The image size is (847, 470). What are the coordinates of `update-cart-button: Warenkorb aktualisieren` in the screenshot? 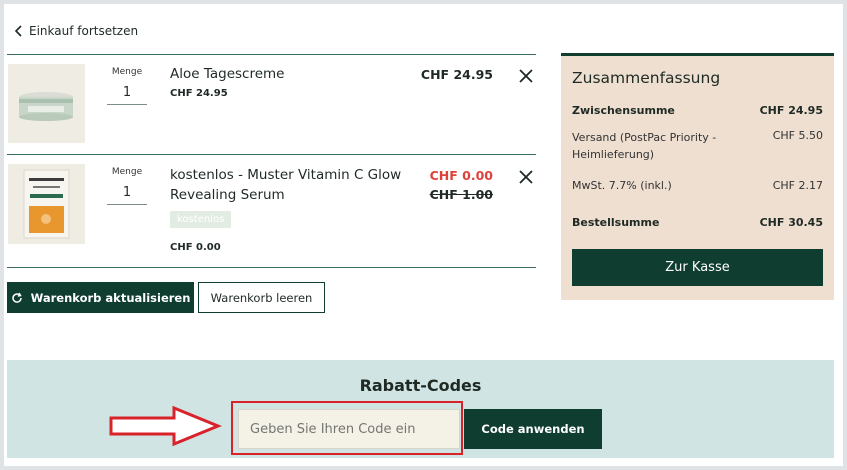 It's located at (100, 297).